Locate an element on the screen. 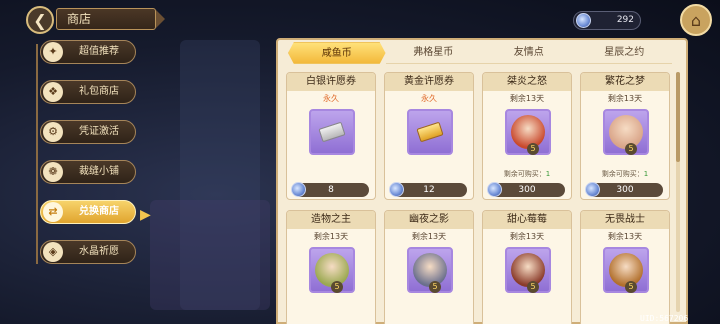 This screenshot has height=324, width=720. sidebar-item-0: ✦ 超值推荐 is located at coordinates (88, 52).